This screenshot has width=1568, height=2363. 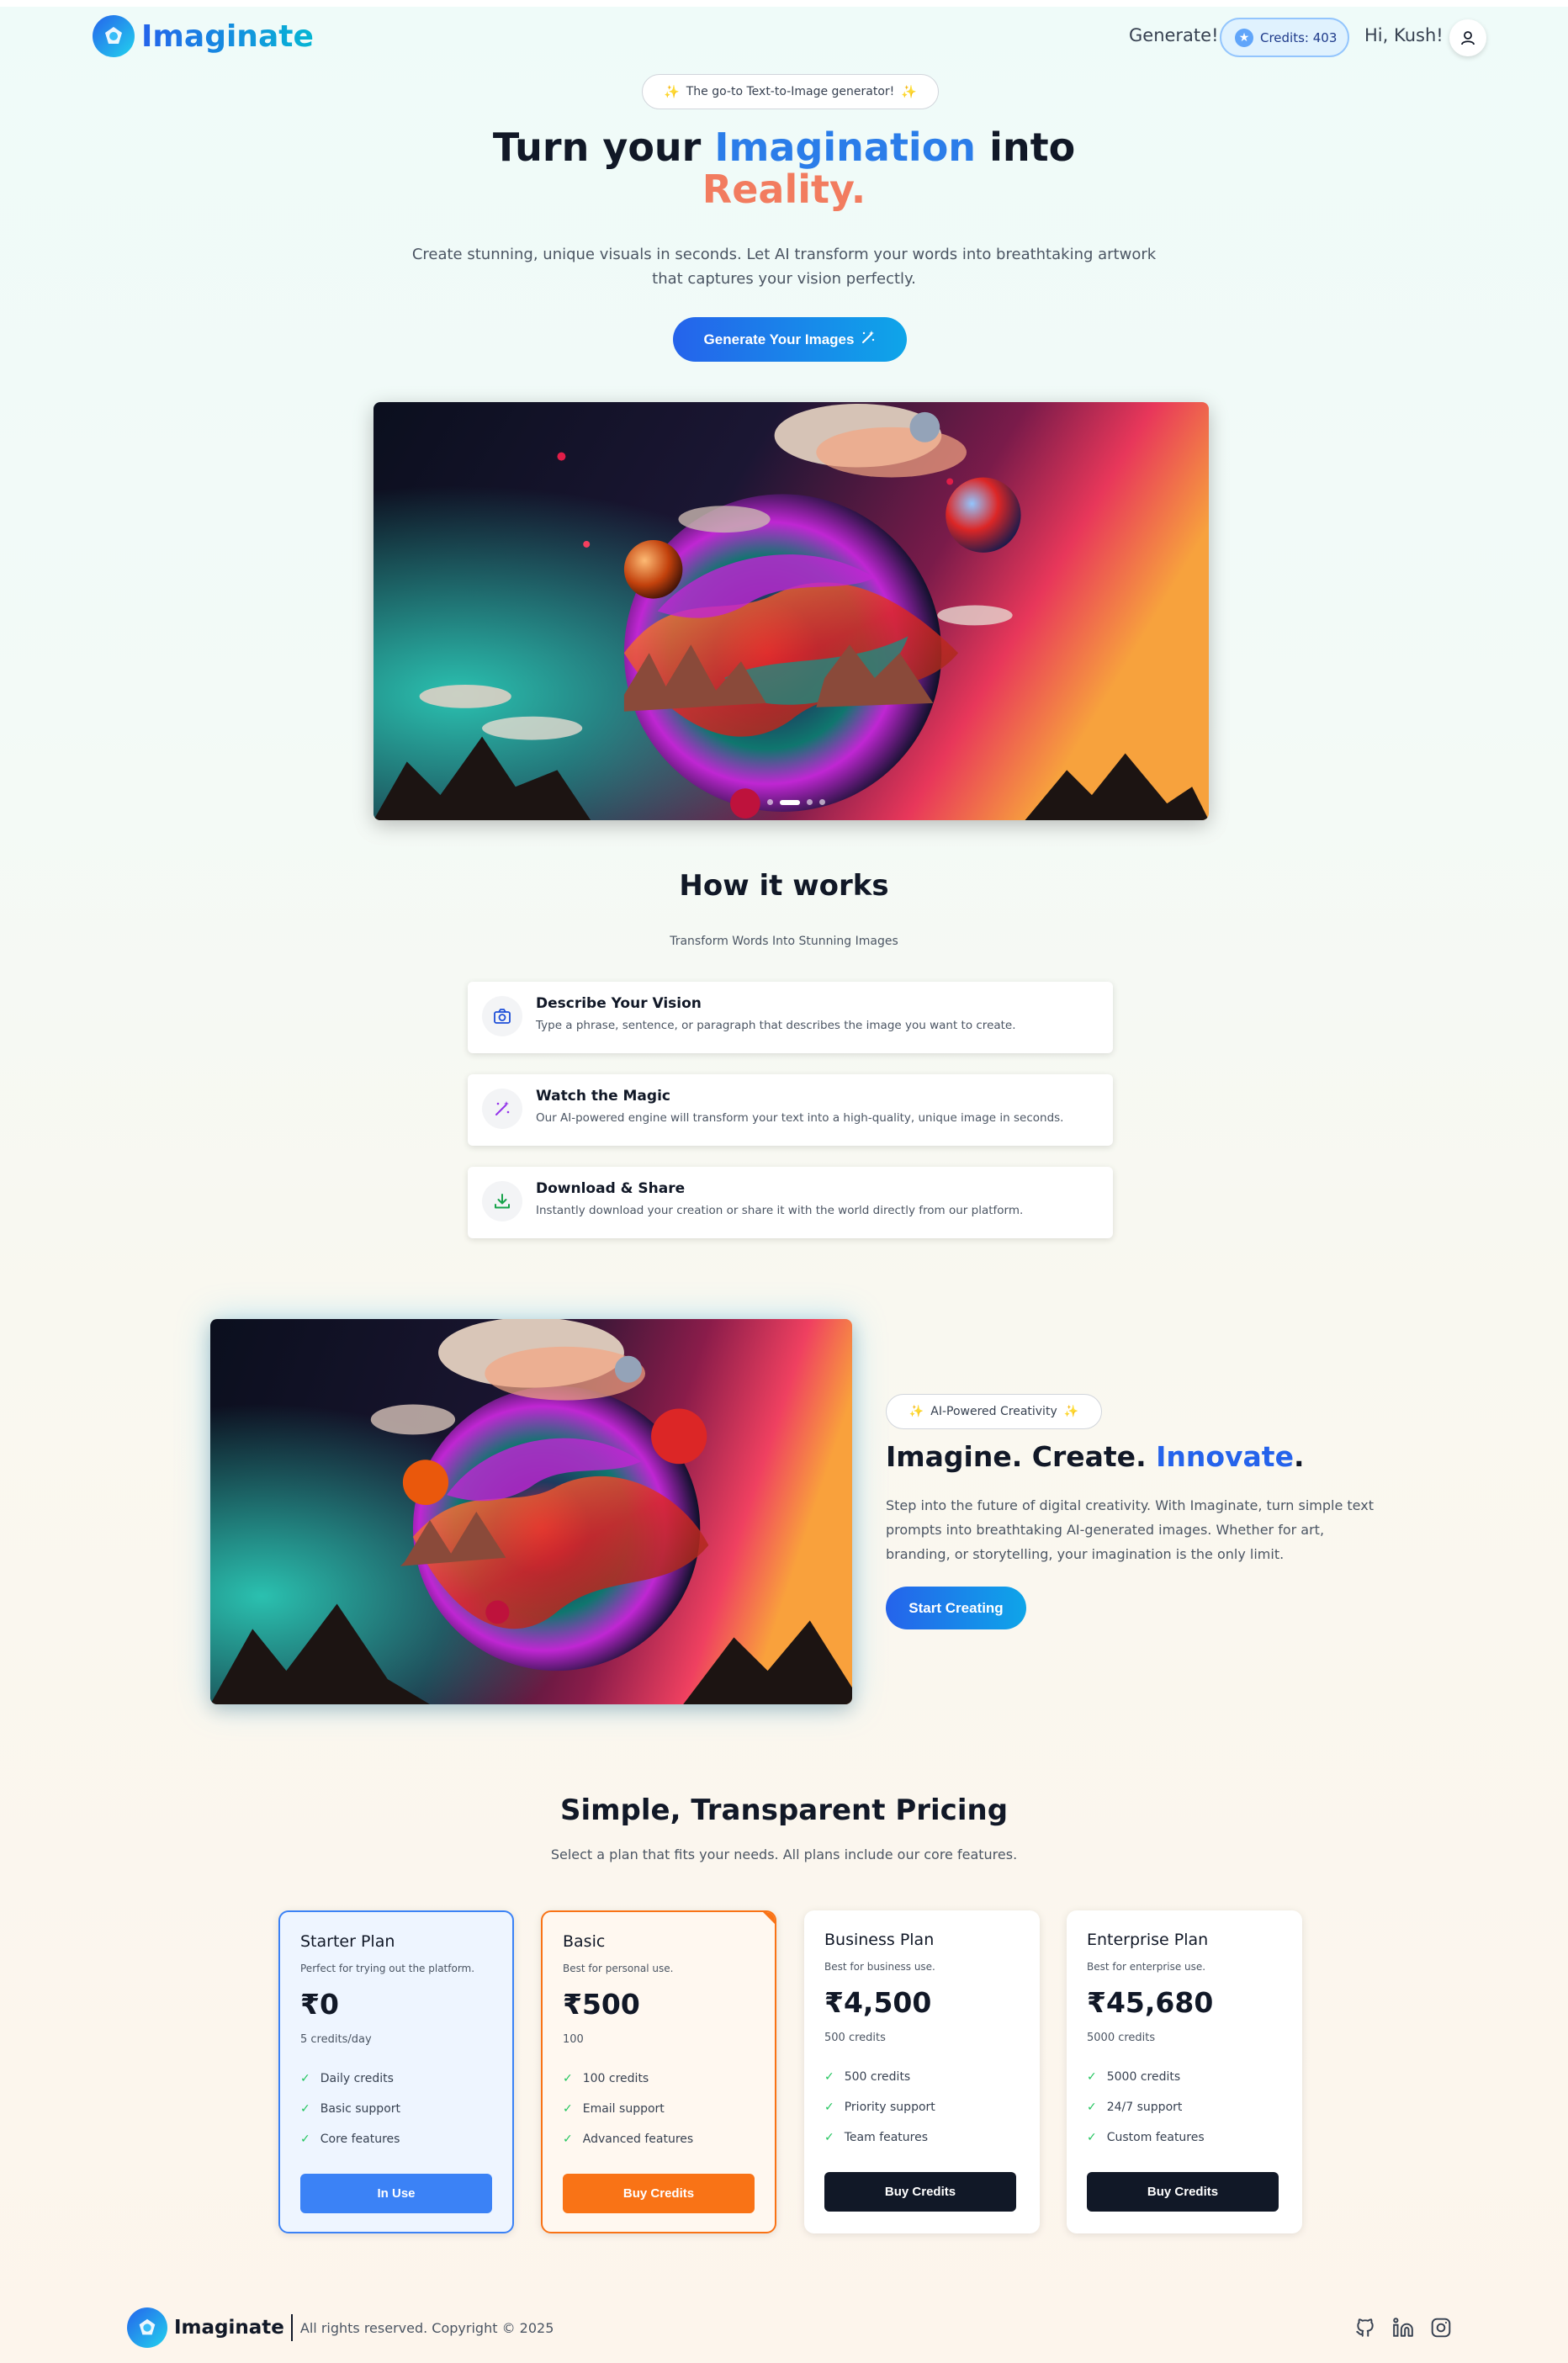 I want to click on generate-images-button: Generate Your Images, so click(x=790, y=339).